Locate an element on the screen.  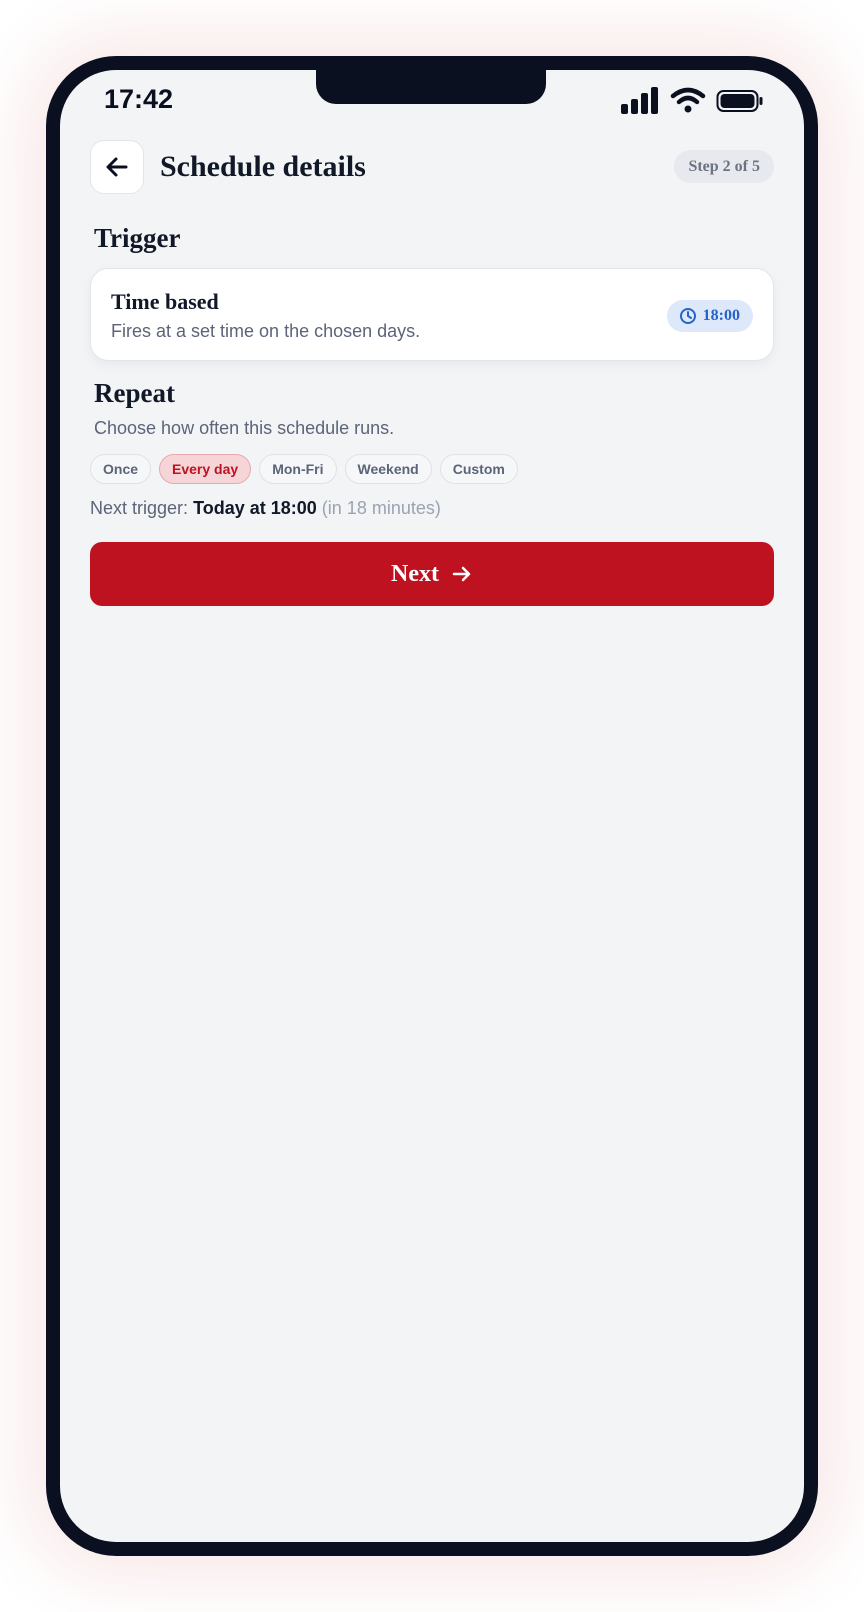
next-trigger-relative: (in 18 minutes) is located at coordinates (381, 508).